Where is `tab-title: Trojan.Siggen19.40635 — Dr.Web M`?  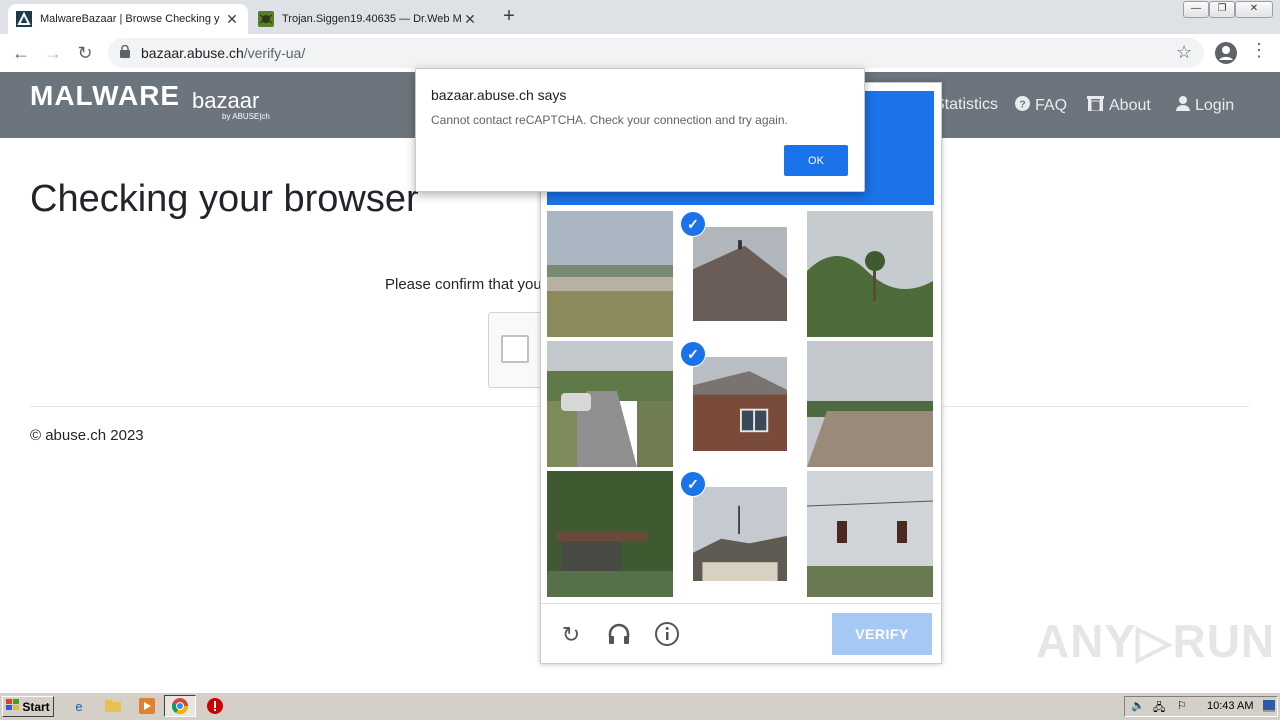 tab-title: Trojan.Siggen19.40635 — Dr.Web M is located at coordinates (372, 19).